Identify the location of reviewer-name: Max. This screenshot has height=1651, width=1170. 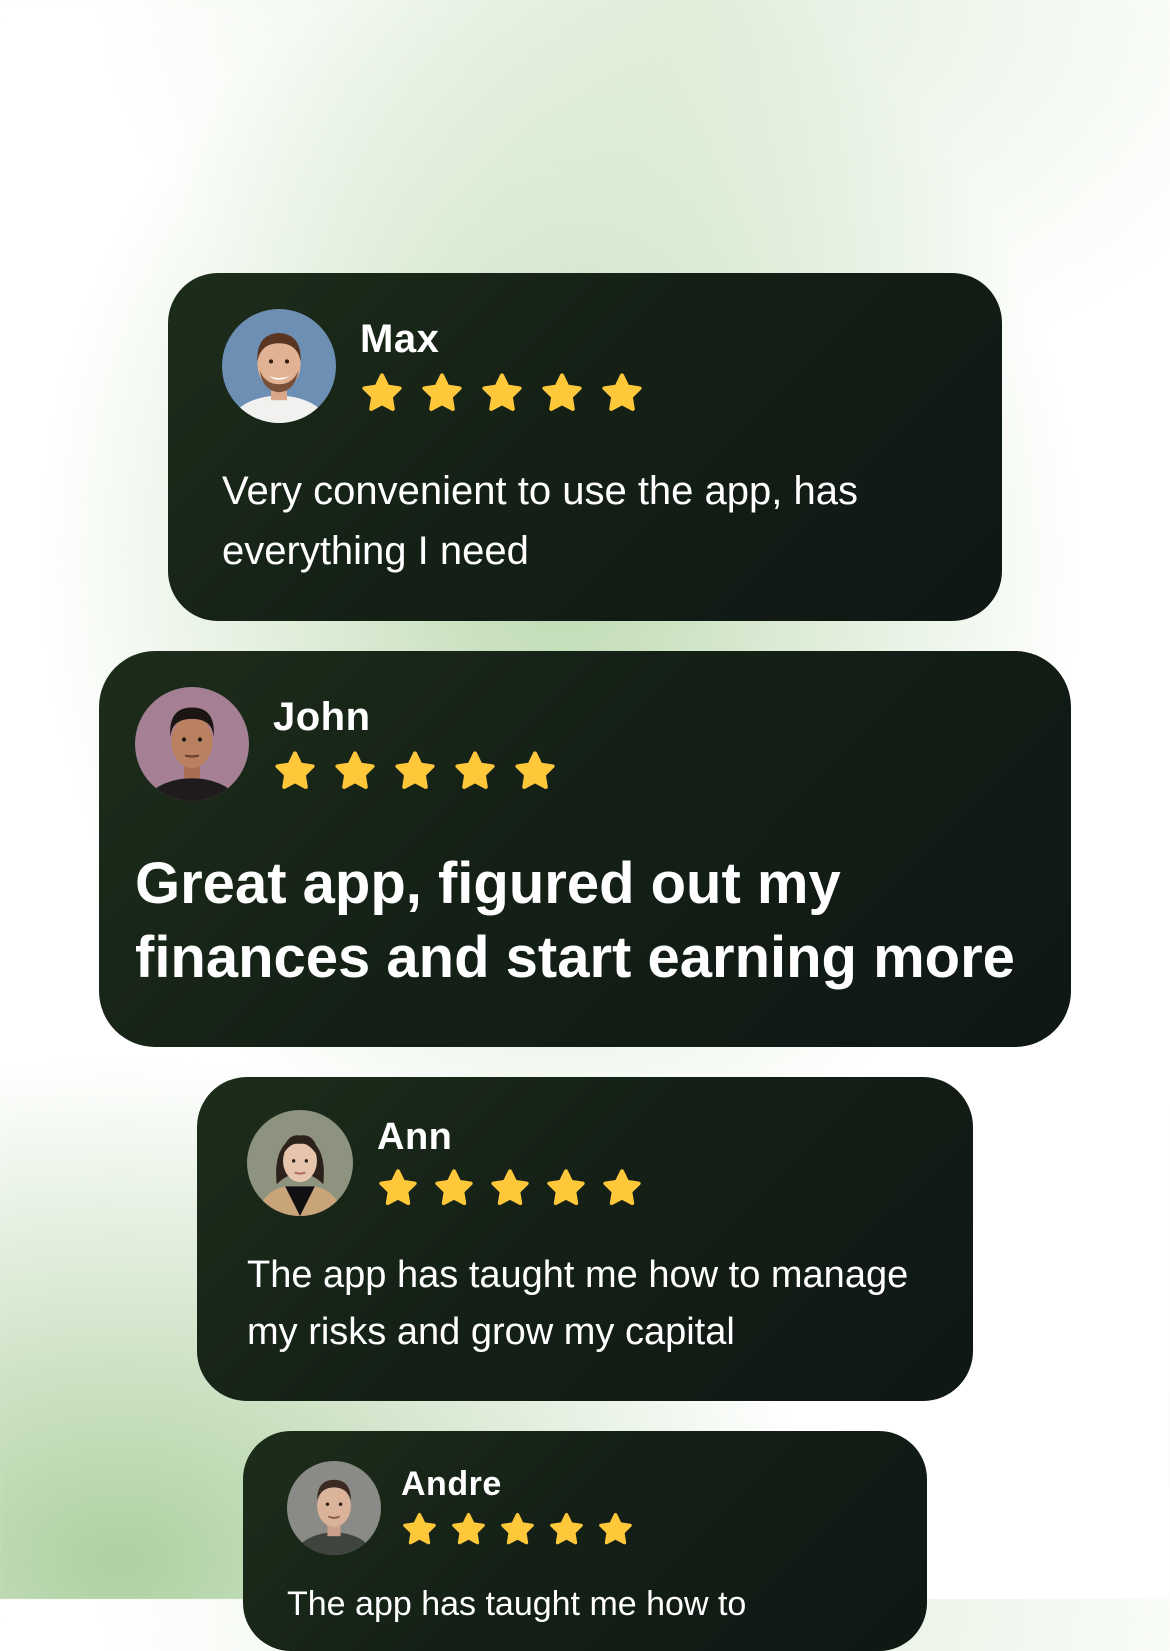
(400, 339).